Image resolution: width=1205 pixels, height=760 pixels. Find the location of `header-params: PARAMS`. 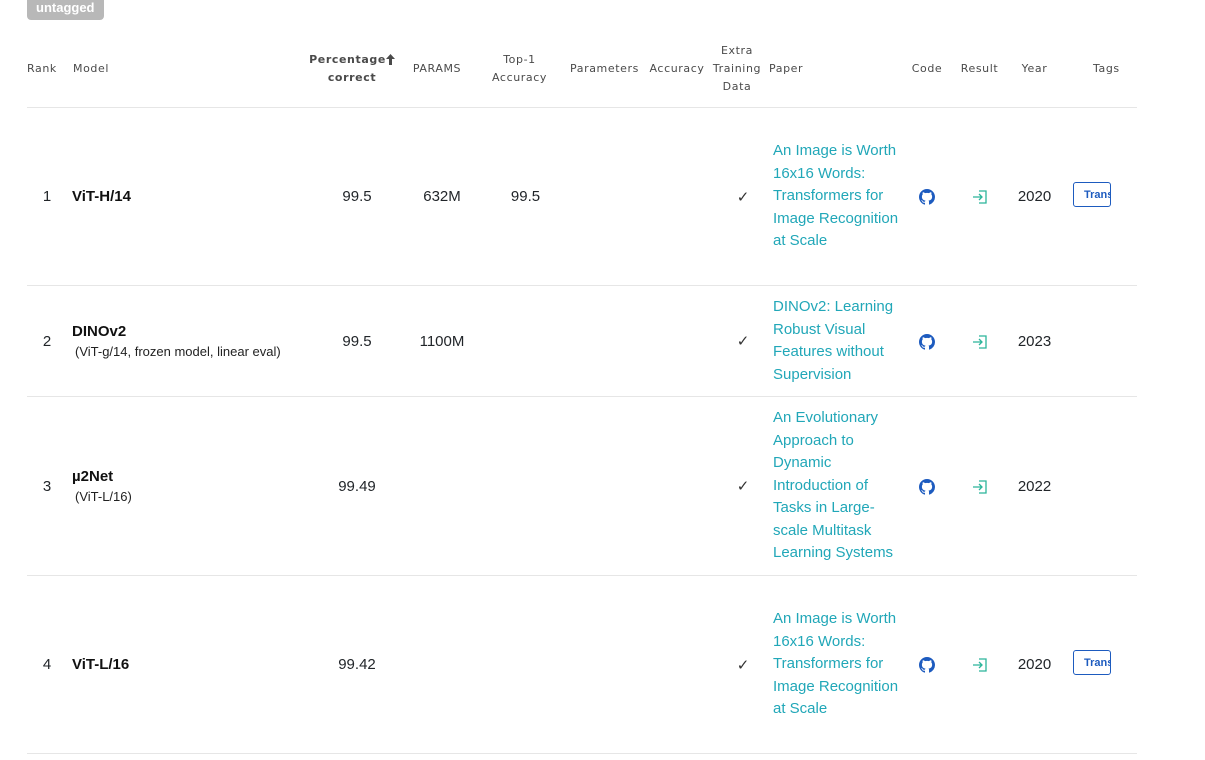

header-params: PARAMS is located at coordinates (437, 69).